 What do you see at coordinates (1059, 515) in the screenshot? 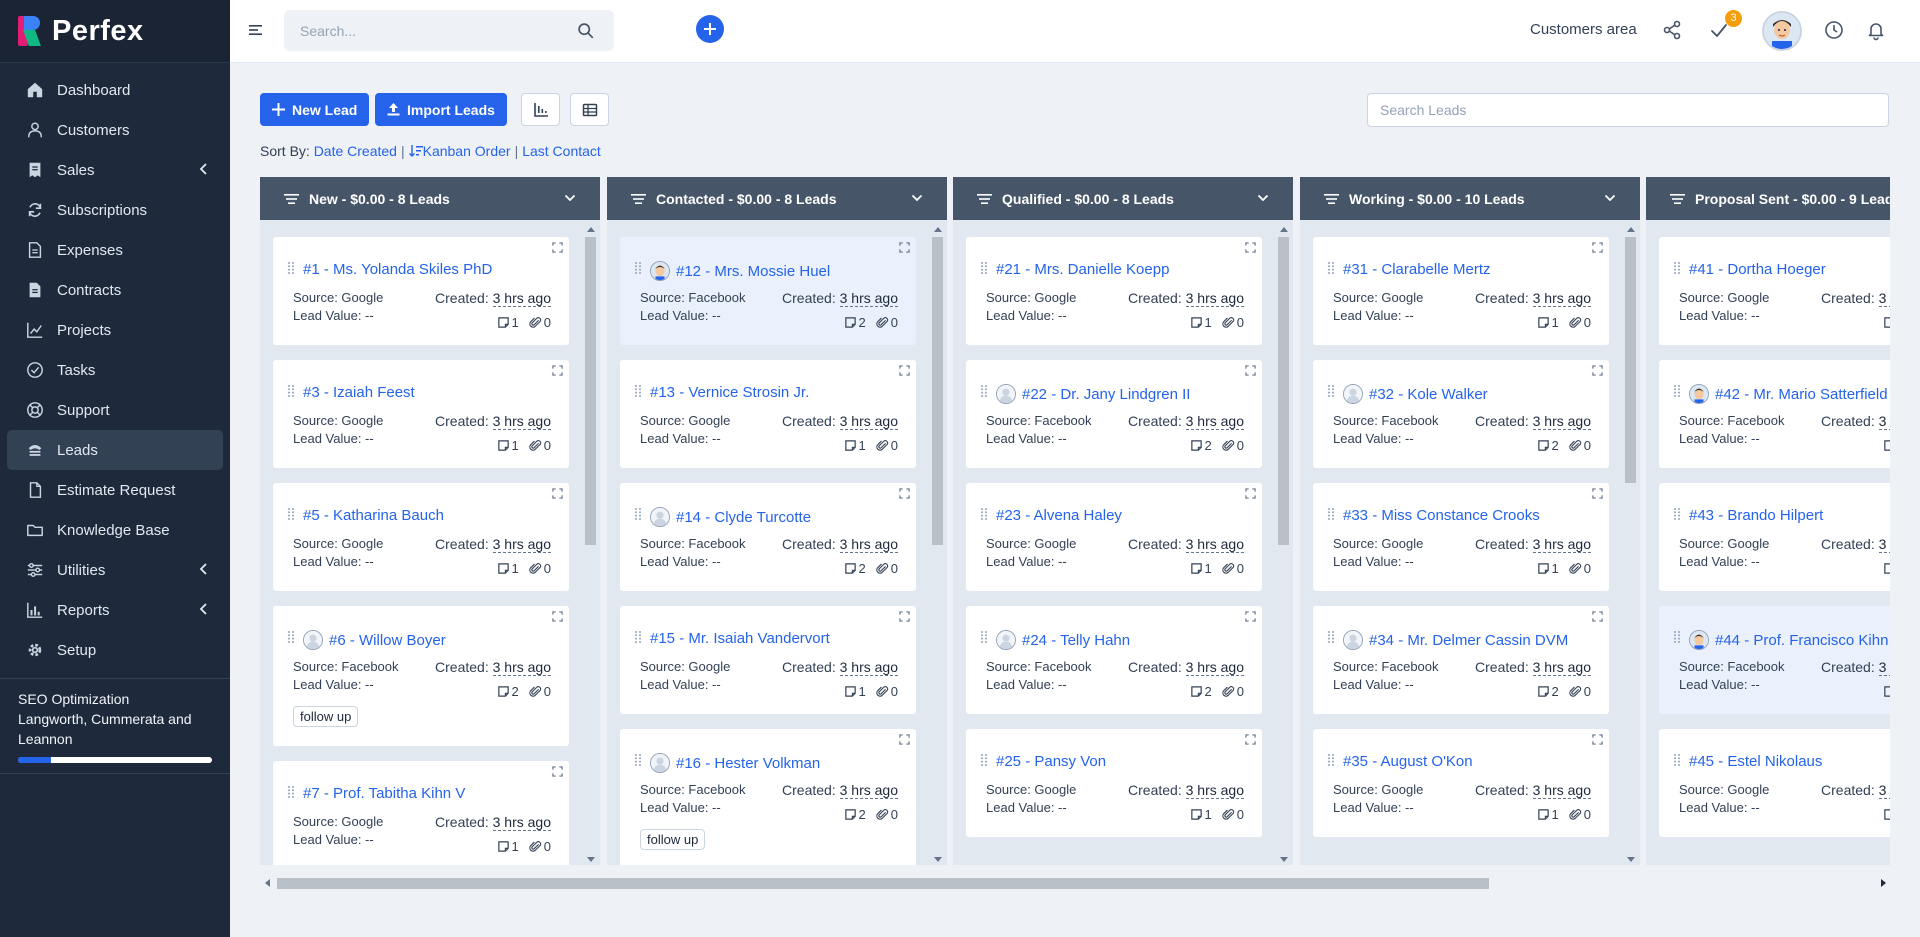
I see `lead-title-link: #23 - Alvena Haley` at bounding box center [1059, 515].